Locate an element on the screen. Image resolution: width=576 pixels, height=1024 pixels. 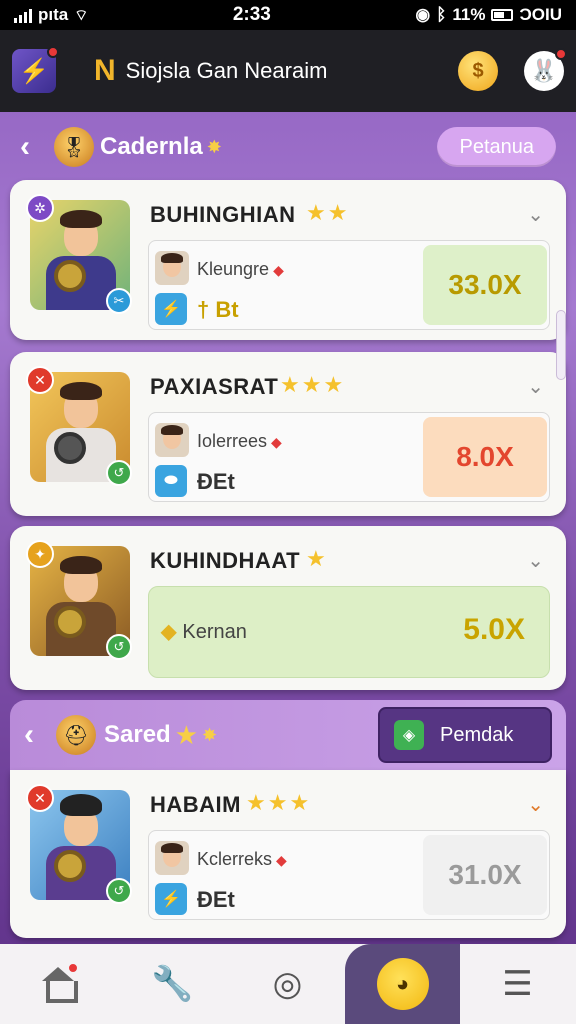
network-label: ƆOIU is located at coordinates (540, 14).